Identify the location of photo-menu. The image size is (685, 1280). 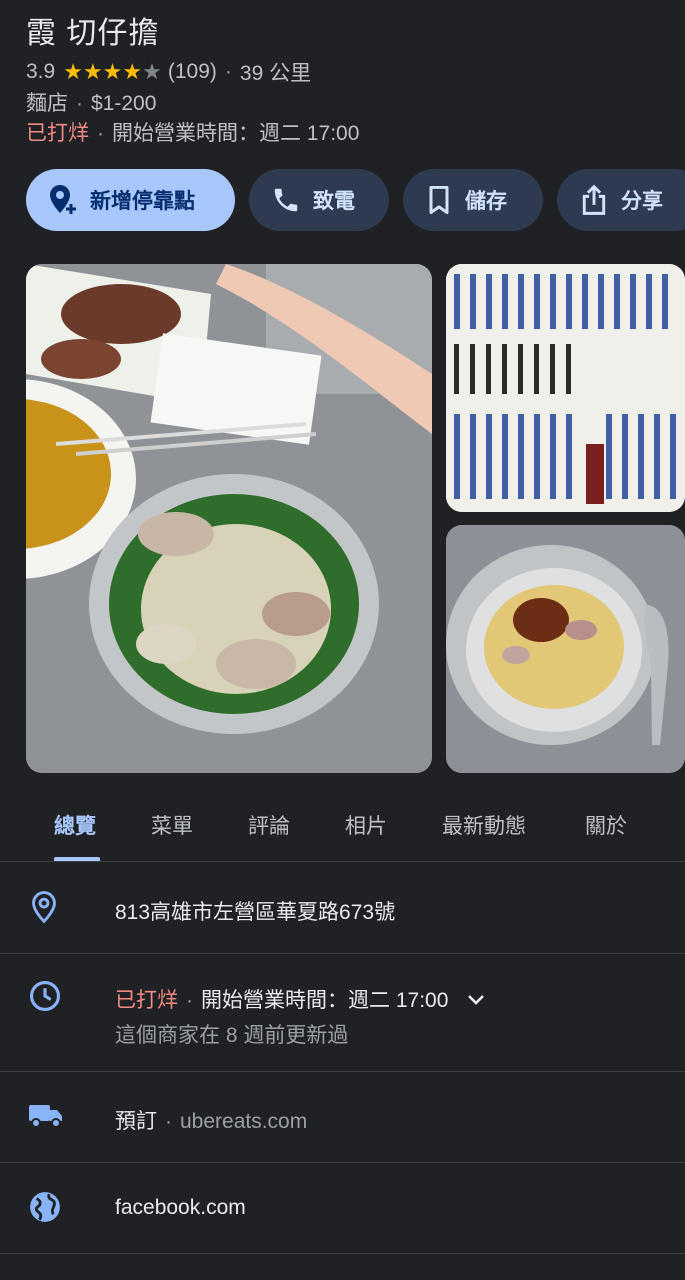
(565, 388).